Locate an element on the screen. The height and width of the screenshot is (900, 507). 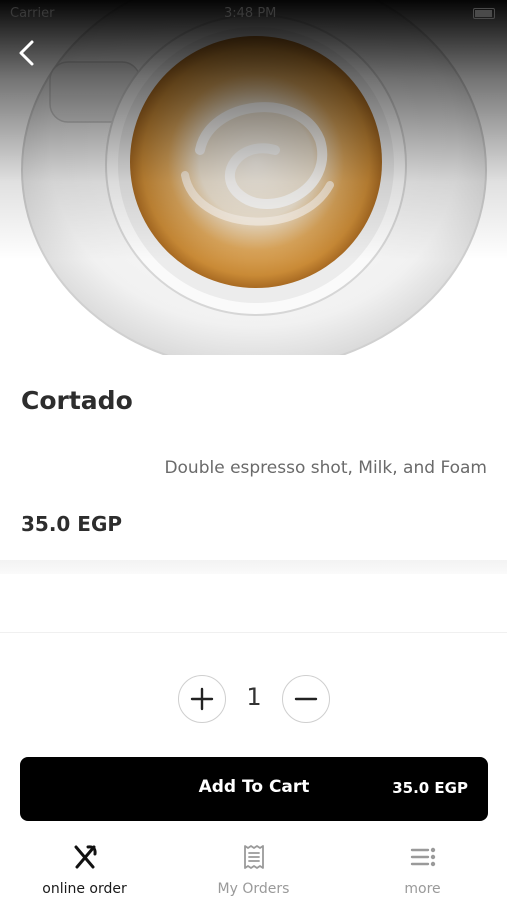
increase-quantity-button is located at coordinates (202, 699).